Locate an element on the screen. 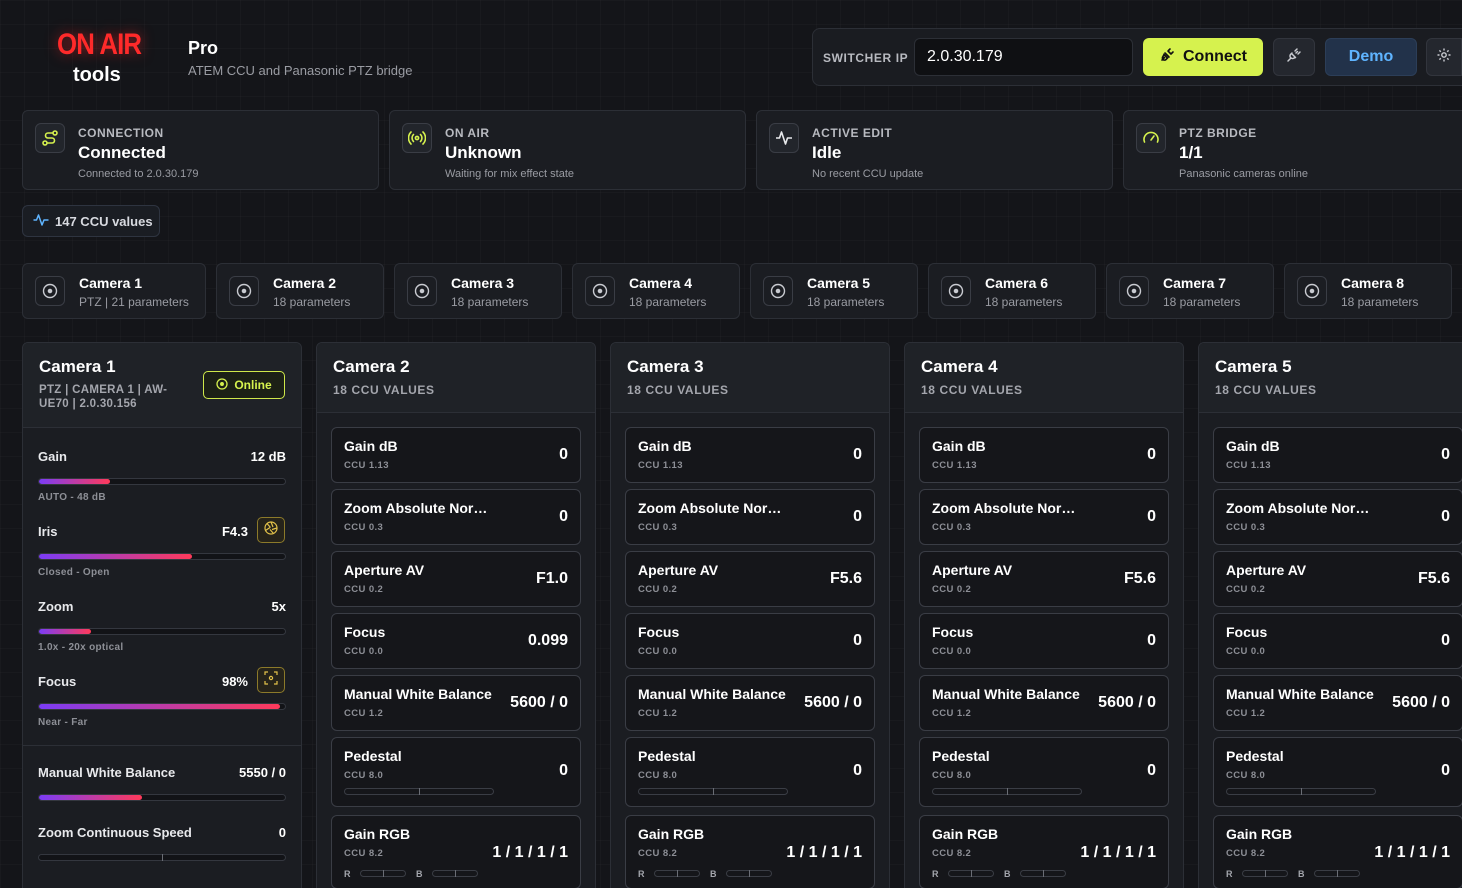 The height and width of the screenshot is (888, 1462). ccu-name: Gain dB is located at coordinates (1253, 446).